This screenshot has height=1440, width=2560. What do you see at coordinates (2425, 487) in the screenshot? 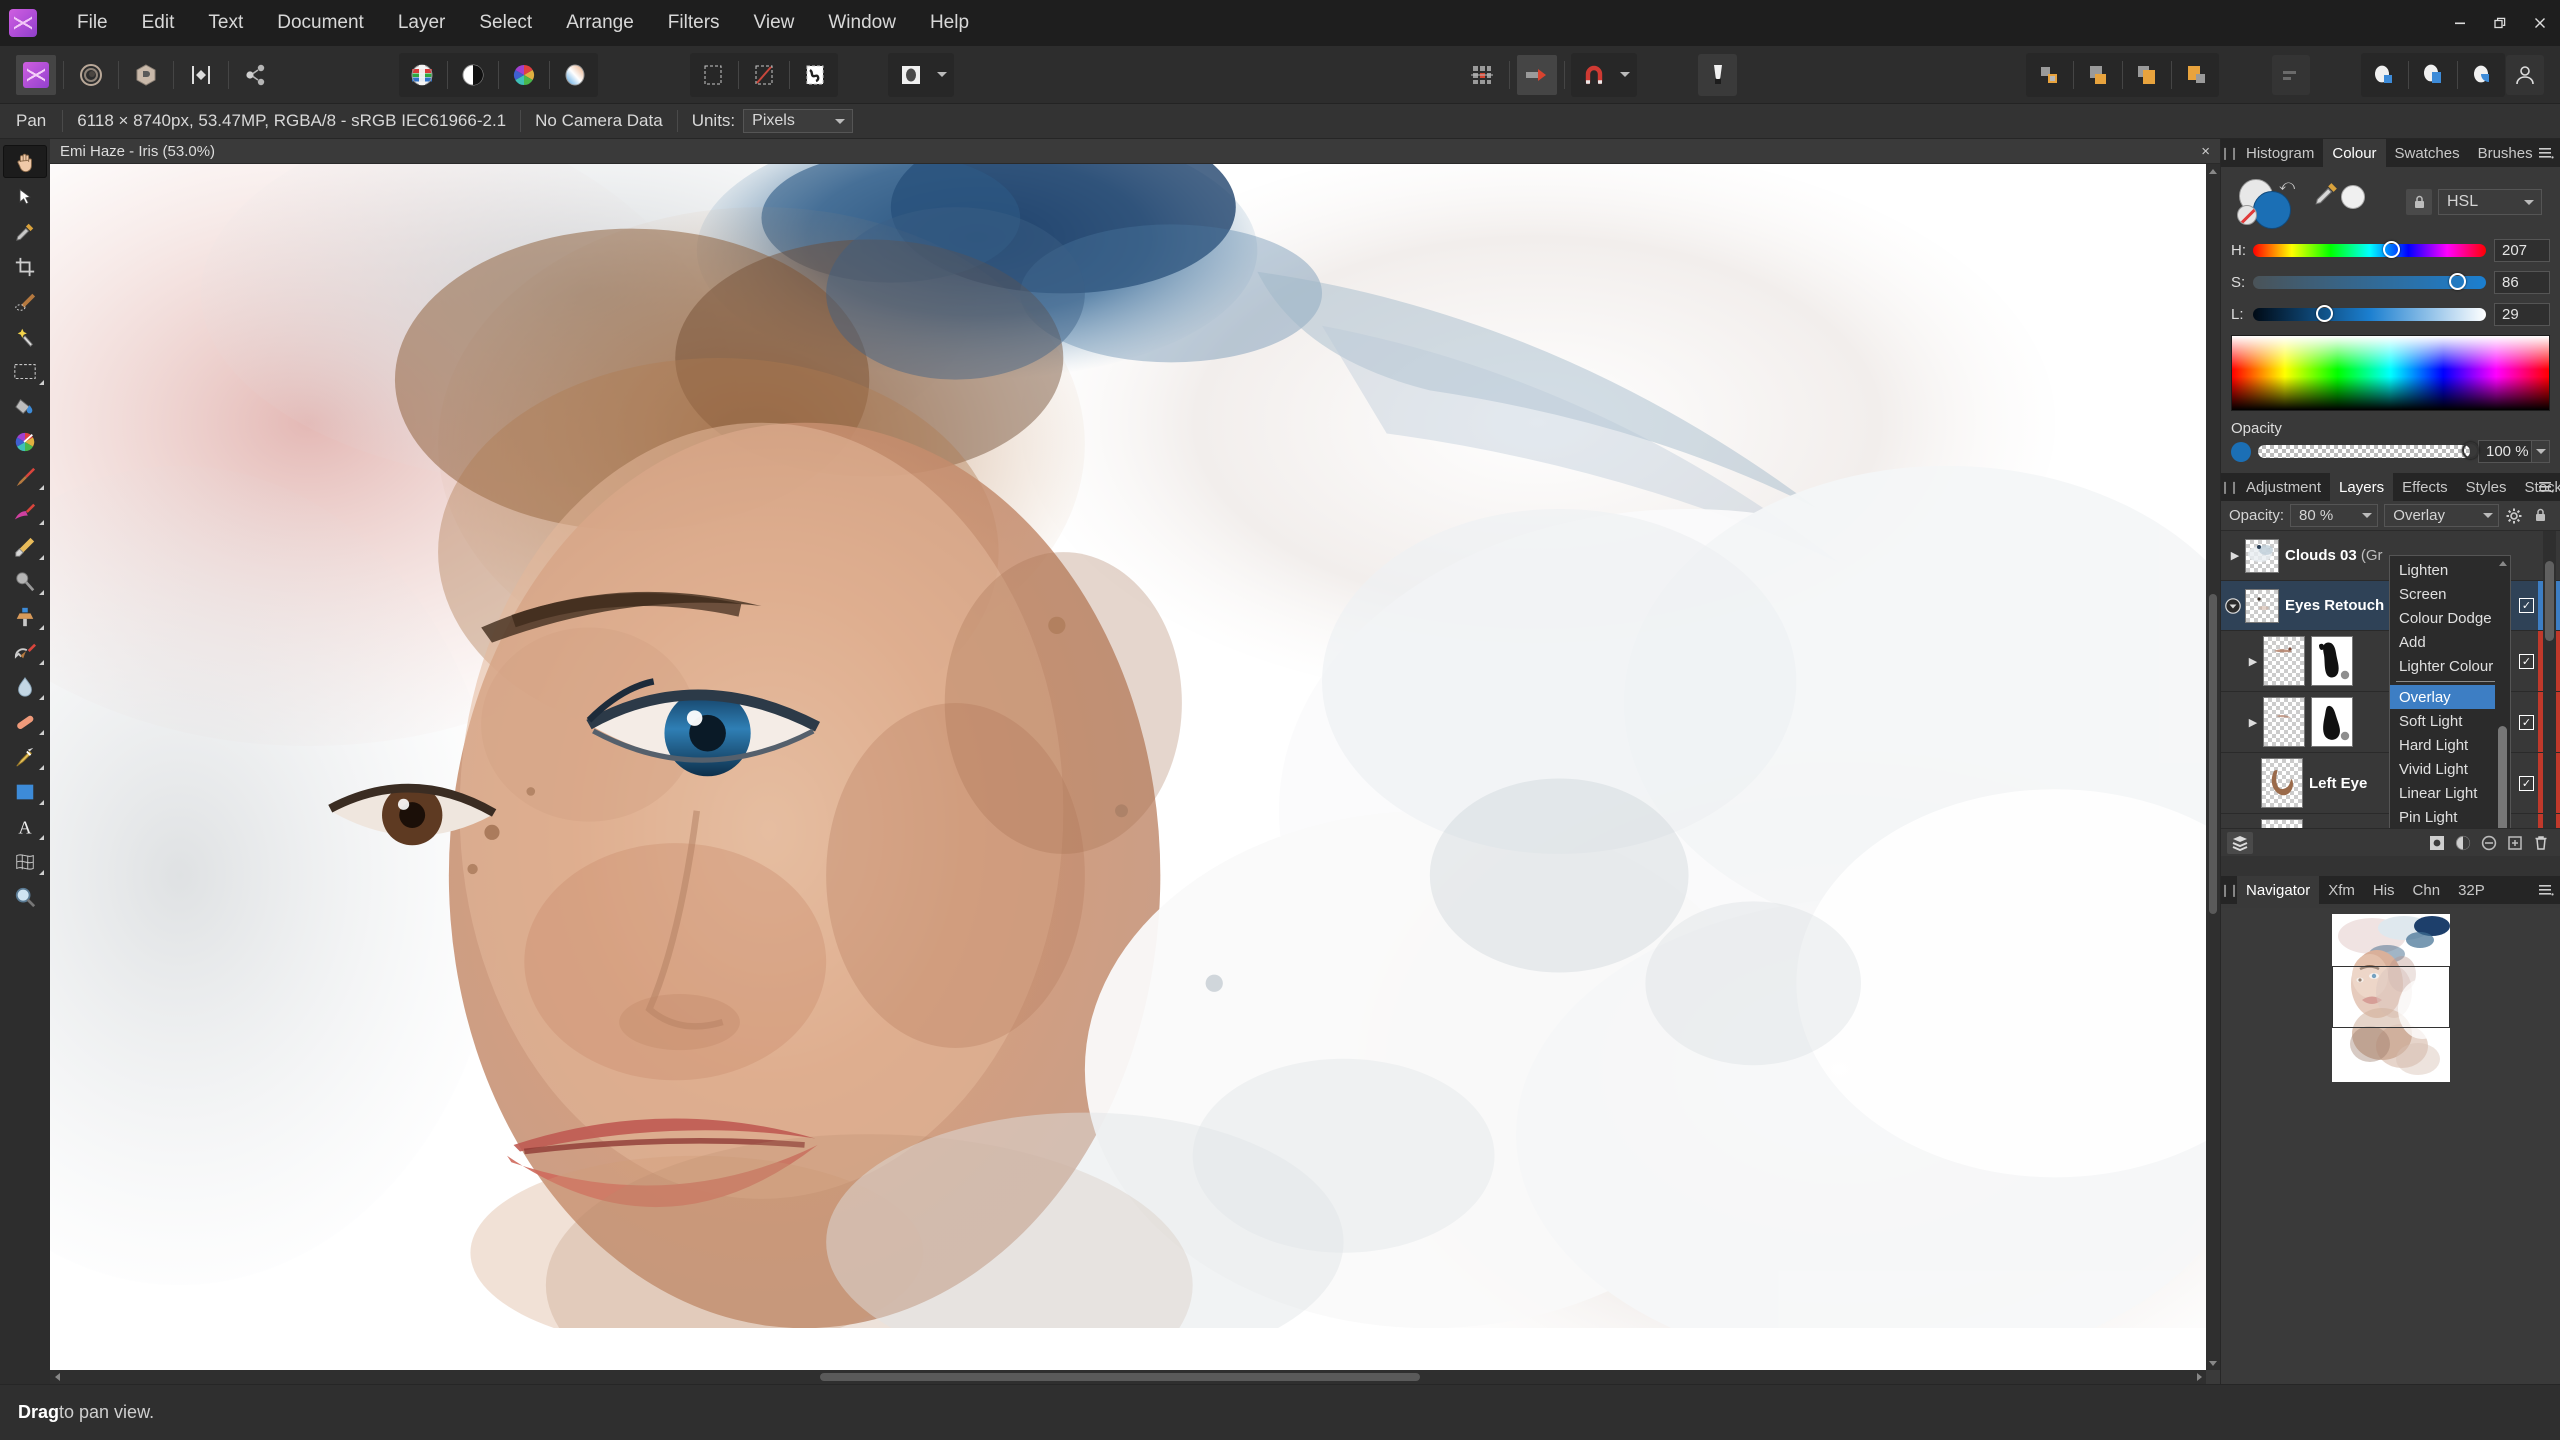
I see `tab-effects: Effects` at bounding box center [2425, 487].